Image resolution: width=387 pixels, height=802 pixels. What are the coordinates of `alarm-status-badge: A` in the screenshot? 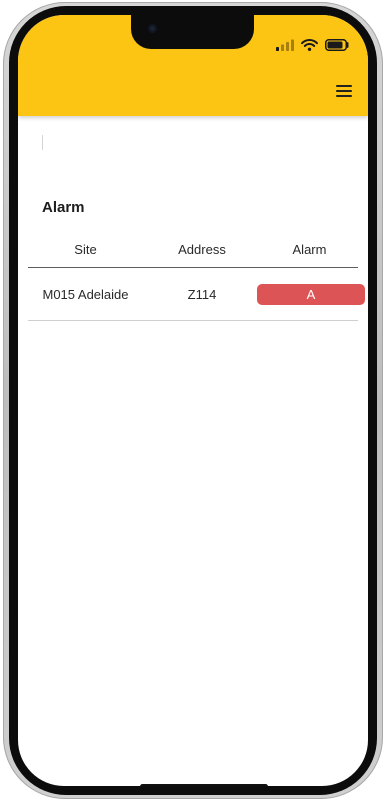 It's located at (311, 294).